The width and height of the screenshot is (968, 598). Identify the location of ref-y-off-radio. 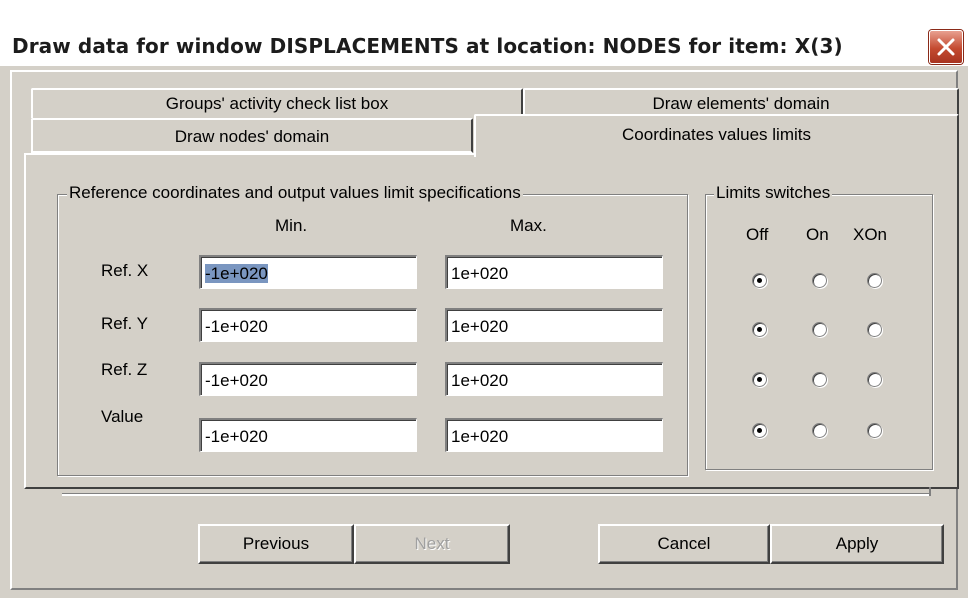
(759, 329).